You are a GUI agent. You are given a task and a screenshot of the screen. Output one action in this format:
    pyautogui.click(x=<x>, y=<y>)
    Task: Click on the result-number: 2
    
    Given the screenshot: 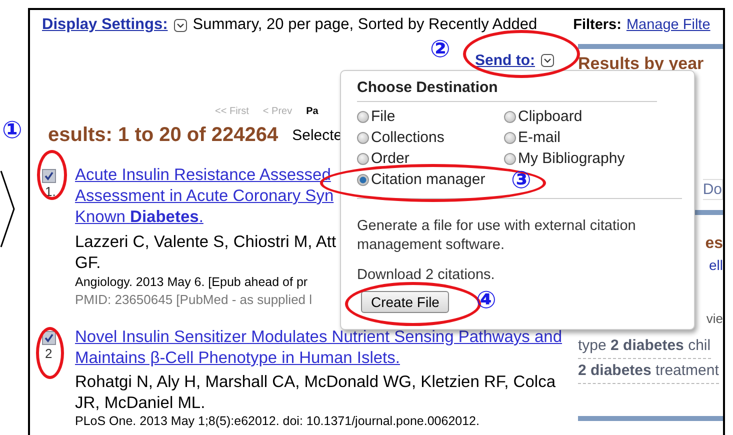 What is the action you would take?
    pyautogui.click(x=48, y=353)
    